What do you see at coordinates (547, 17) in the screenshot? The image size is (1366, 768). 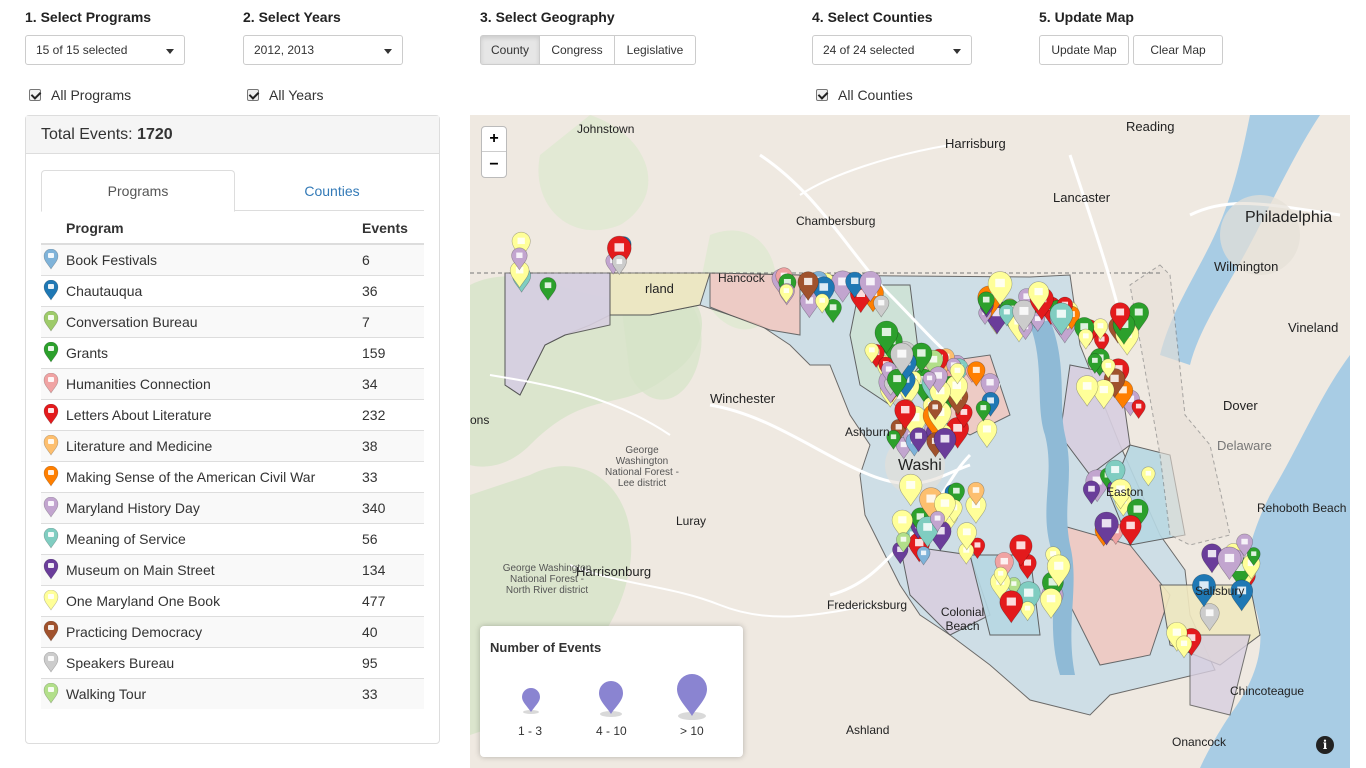 I see `geography-label: 3. Select Geography` at bounding box center [547, 17].